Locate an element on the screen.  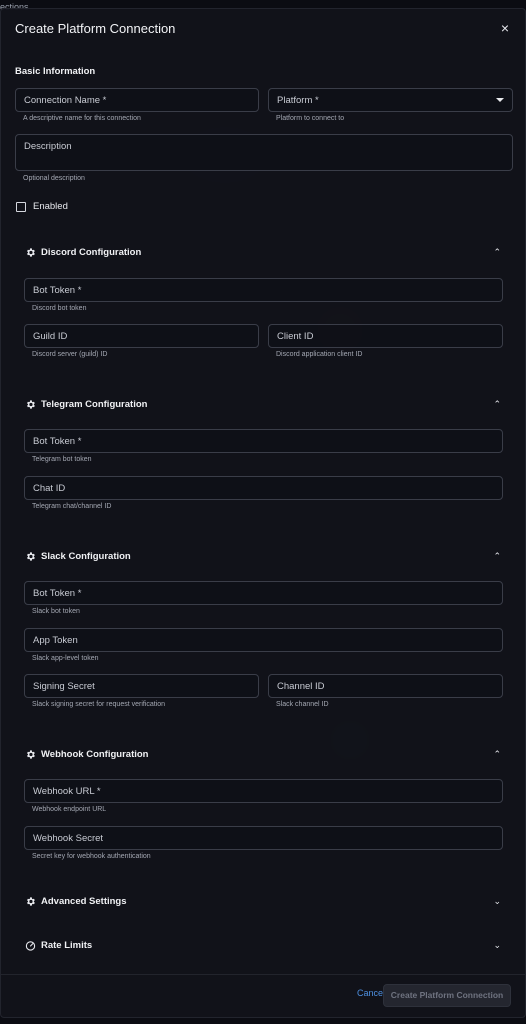
slack-bot-token-label: Bot Token * is located at coordinates (57, 593).